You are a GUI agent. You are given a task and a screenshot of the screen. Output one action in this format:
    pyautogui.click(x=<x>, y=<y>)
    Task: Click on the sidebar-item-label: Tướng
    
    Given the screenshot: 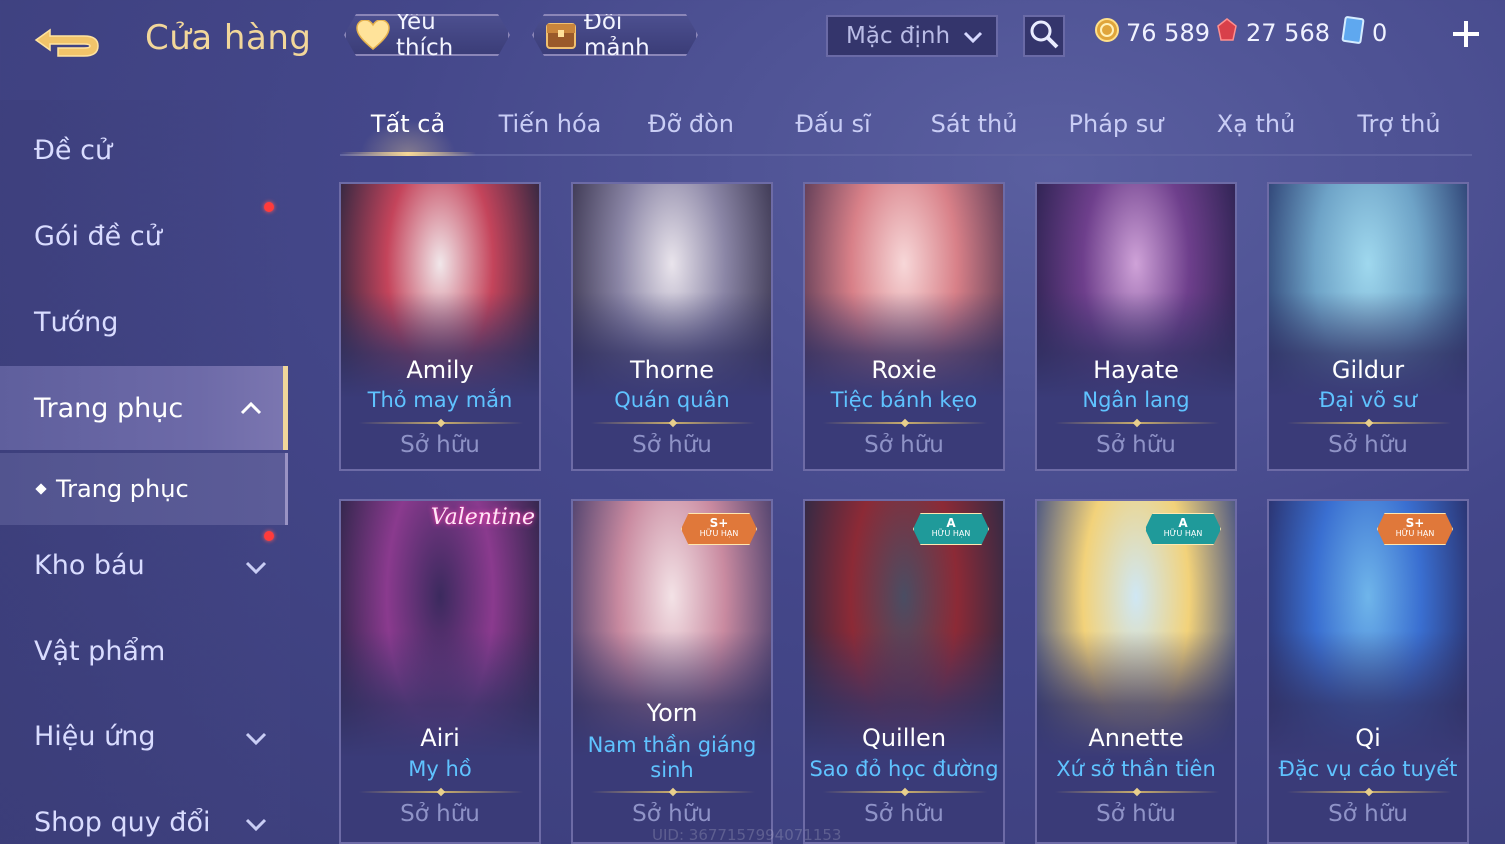 What is the action you would take?
    pyautogui.click(x=76, y=322)
    